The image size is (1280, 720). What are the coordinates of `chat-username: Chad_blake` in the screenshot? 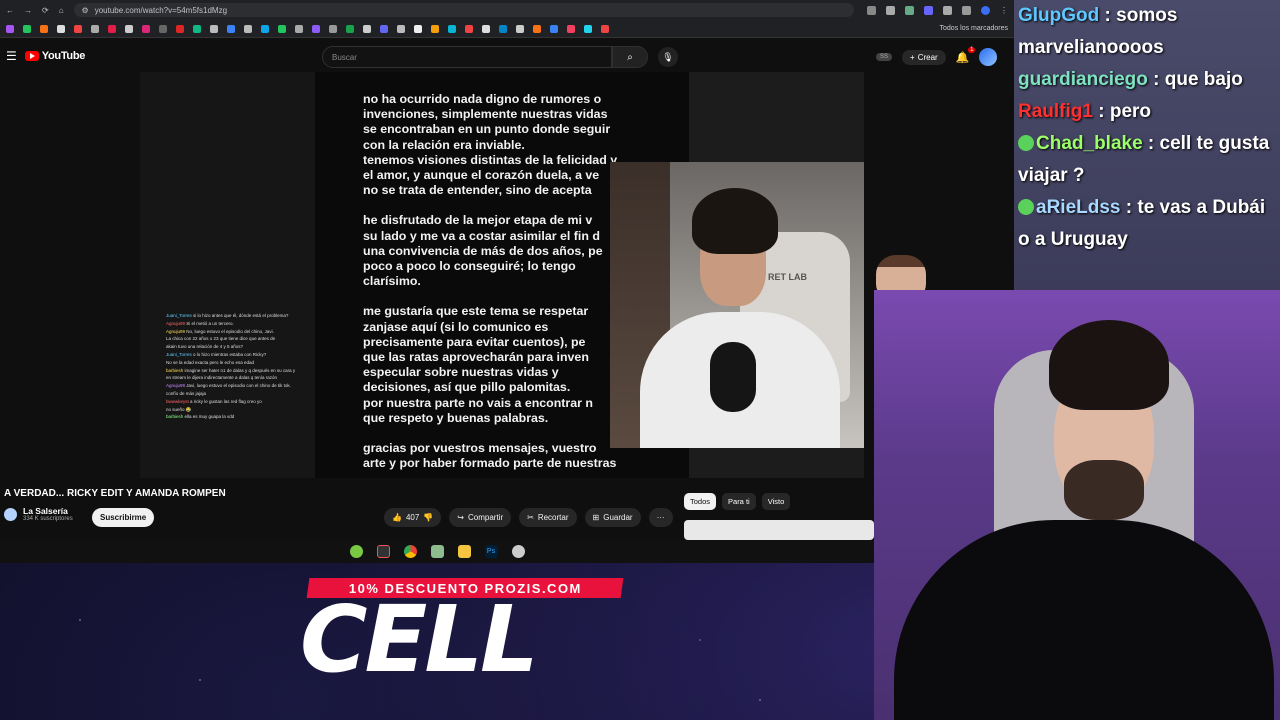 It's located at (1089, 143).